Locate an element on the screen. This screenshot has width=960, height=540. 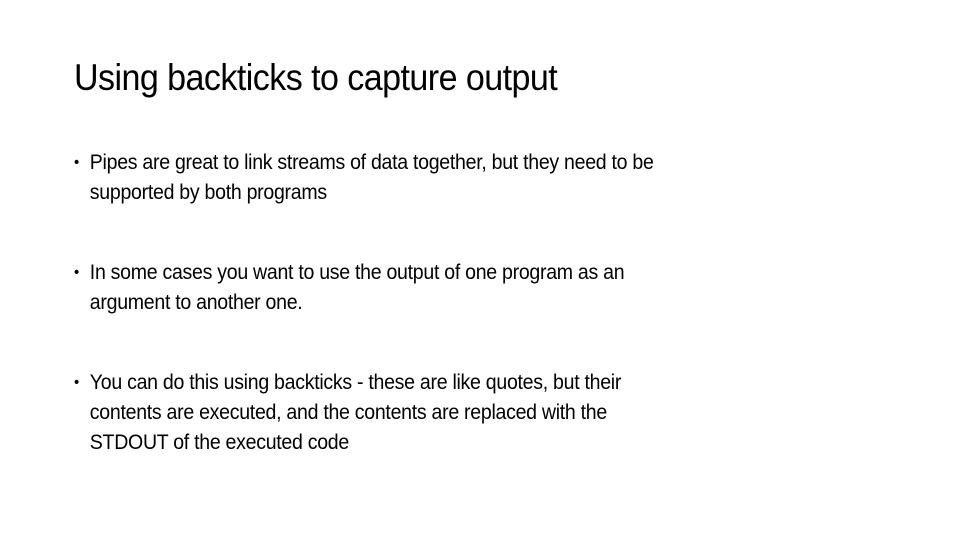
bullet-line: argument to another one. is located at coordinates (196, 302).